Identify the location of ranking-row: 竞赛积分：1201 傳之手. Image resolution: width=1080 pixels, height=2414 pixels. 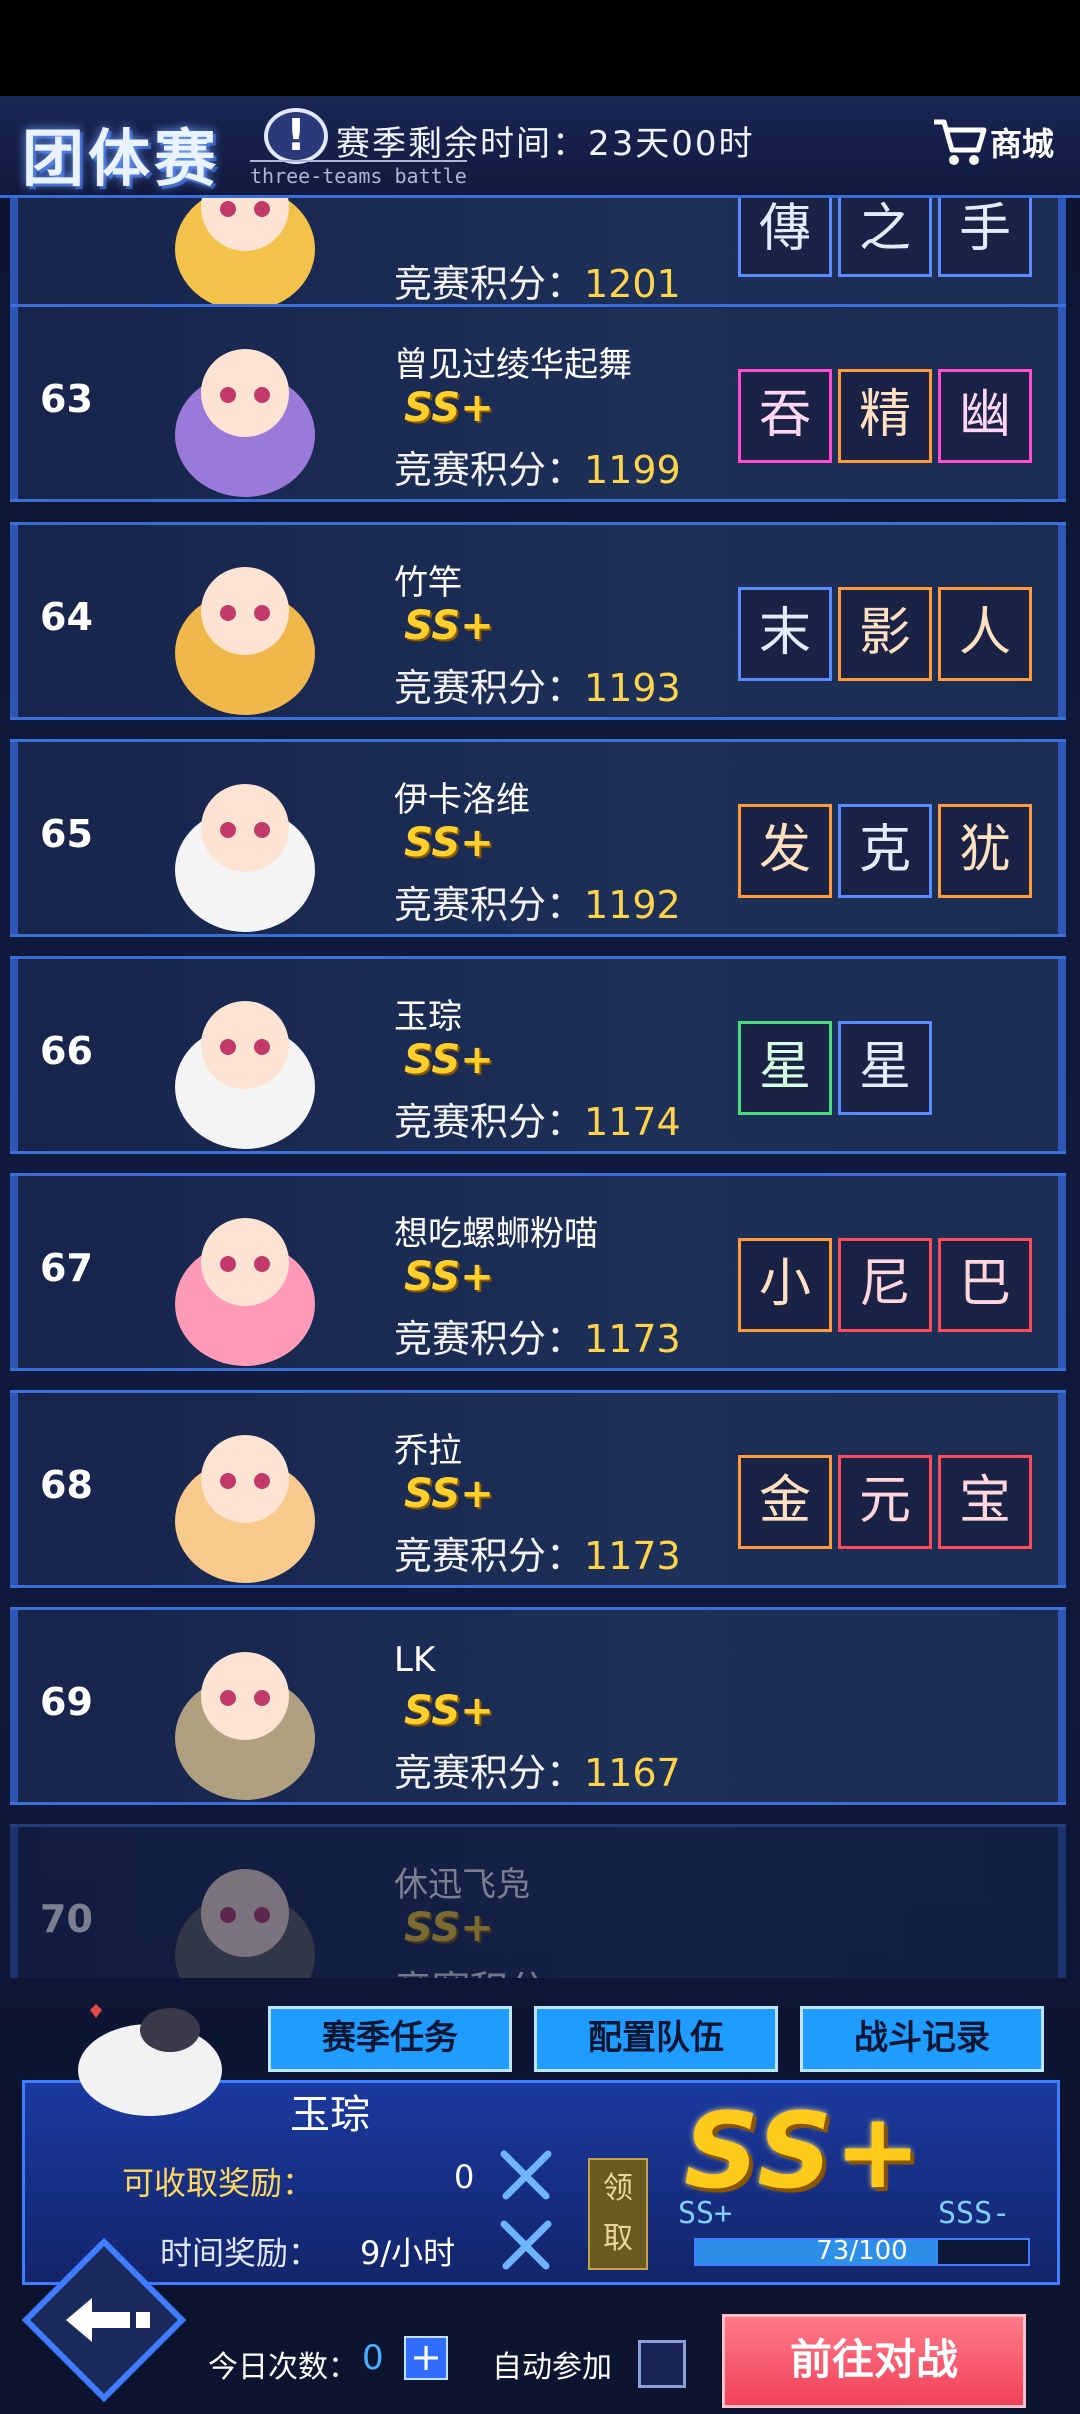
(538, 257).